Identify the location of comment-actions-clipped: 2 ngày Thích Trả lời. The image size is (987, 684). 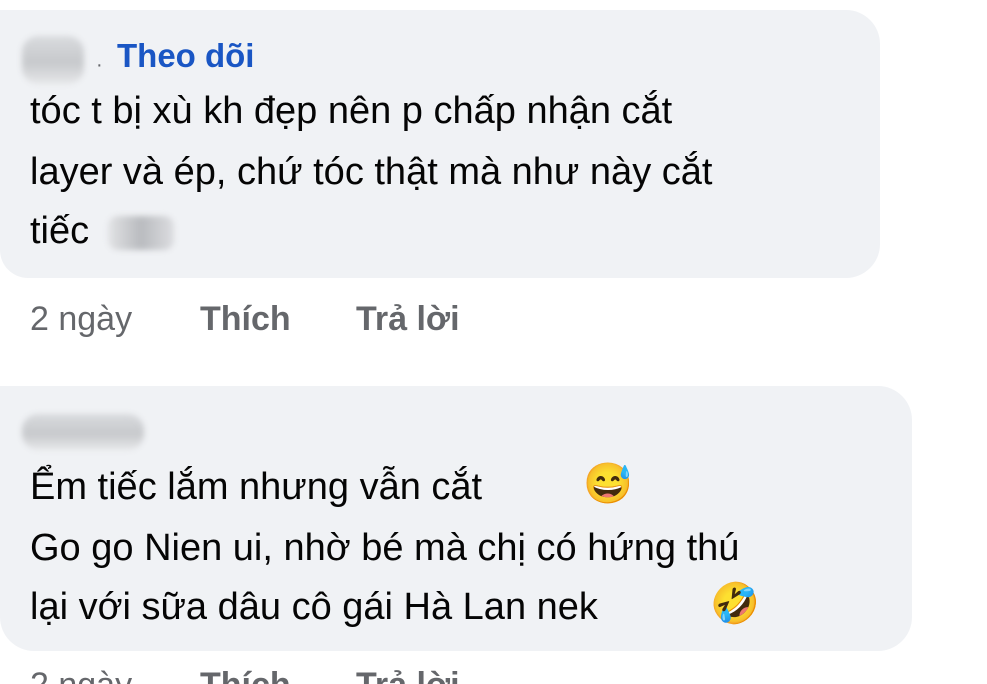
(493, 676).